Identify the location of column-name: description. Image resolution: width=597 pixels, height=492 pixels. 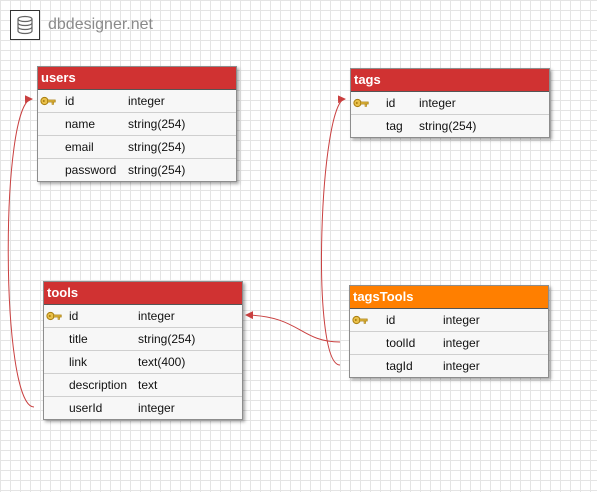
(98, 385).